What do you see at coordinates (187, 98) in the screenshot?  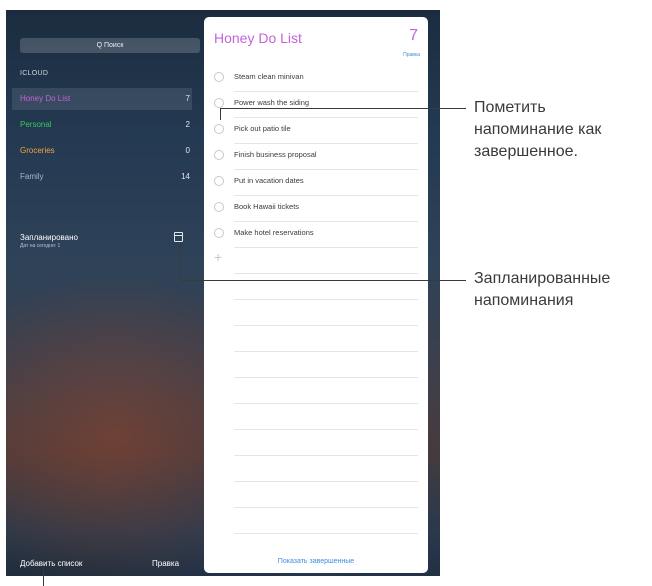 I see `list-count: 7` at bounding box center [187, 98].